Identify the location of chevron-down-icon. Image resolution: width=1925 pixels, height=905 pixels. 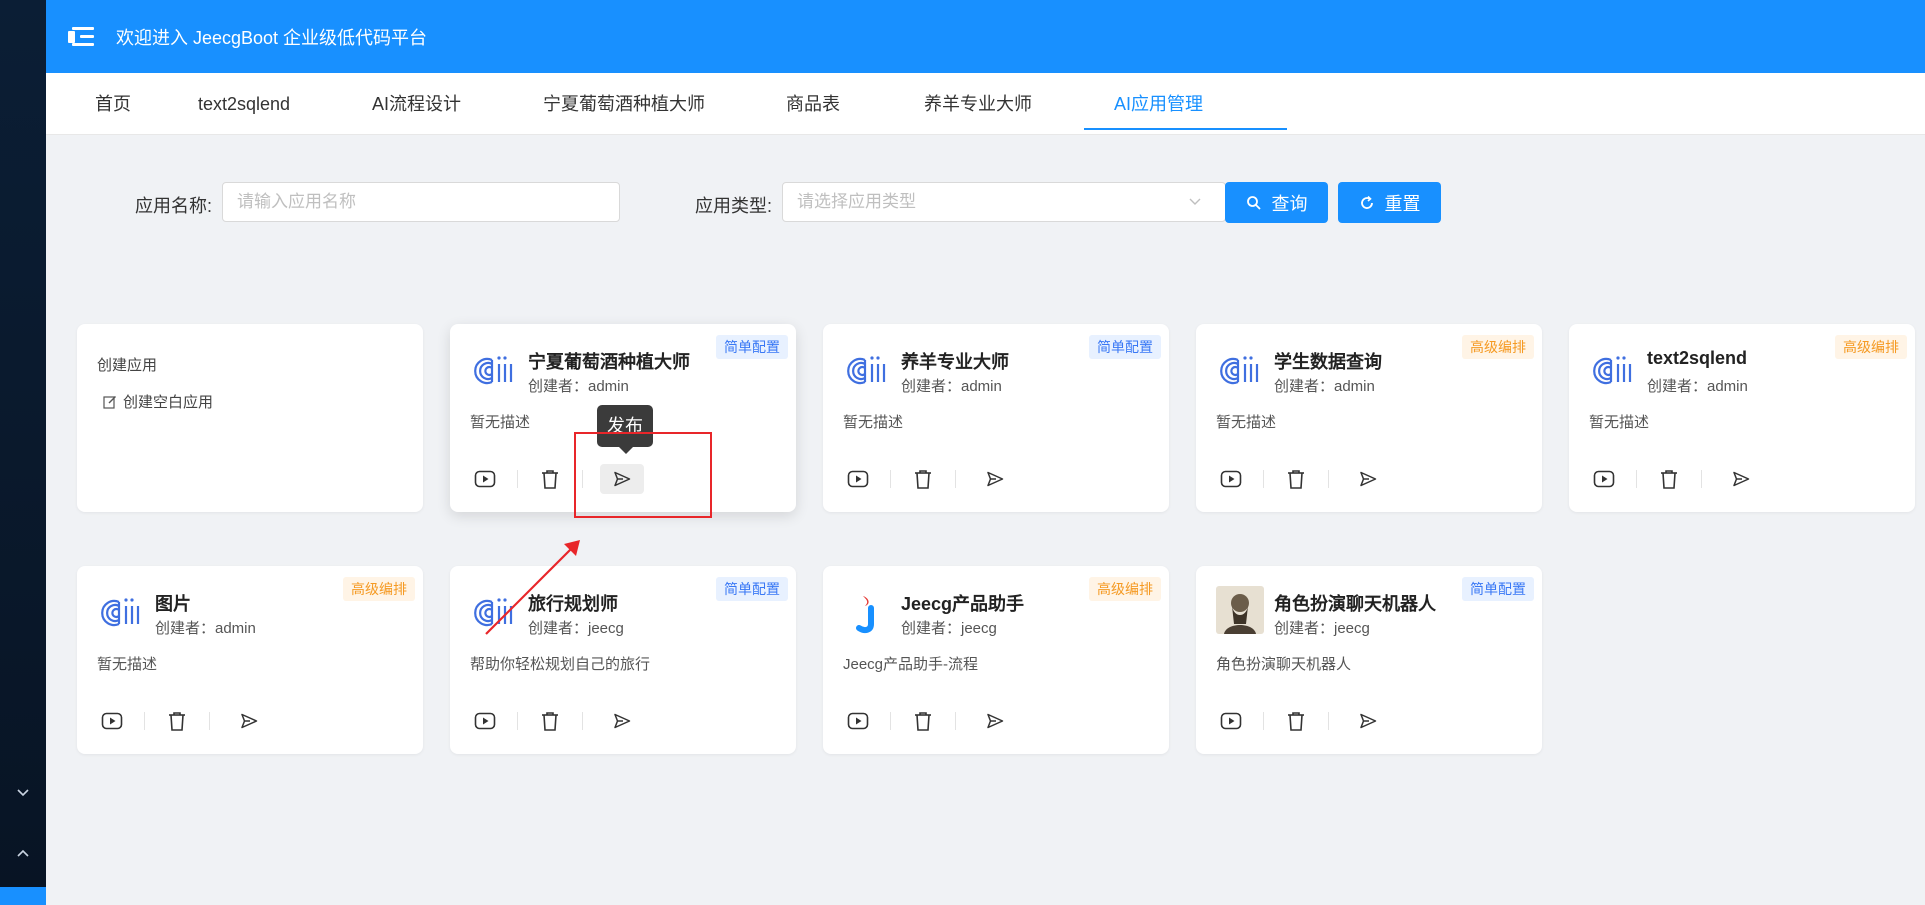
(23, 793).